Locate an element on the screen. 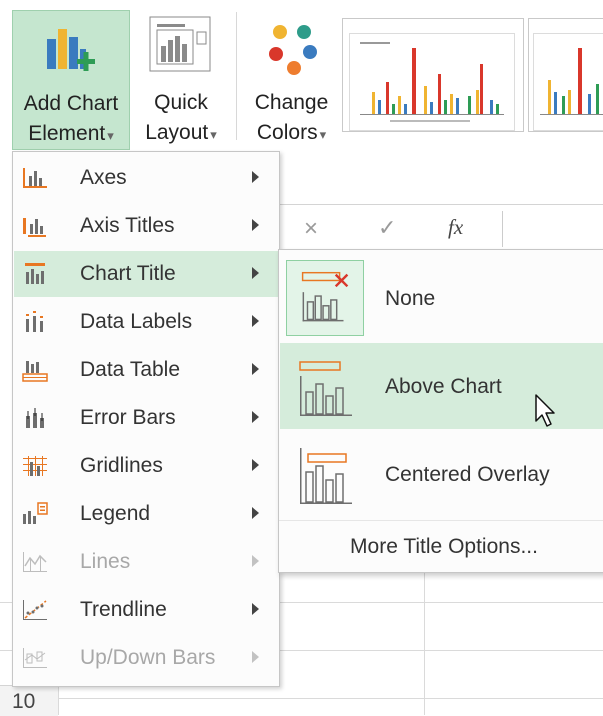 The width and height of the screenshot is (603, 716). menu-item-label: Error Bars is located at coordinates (128, 417).